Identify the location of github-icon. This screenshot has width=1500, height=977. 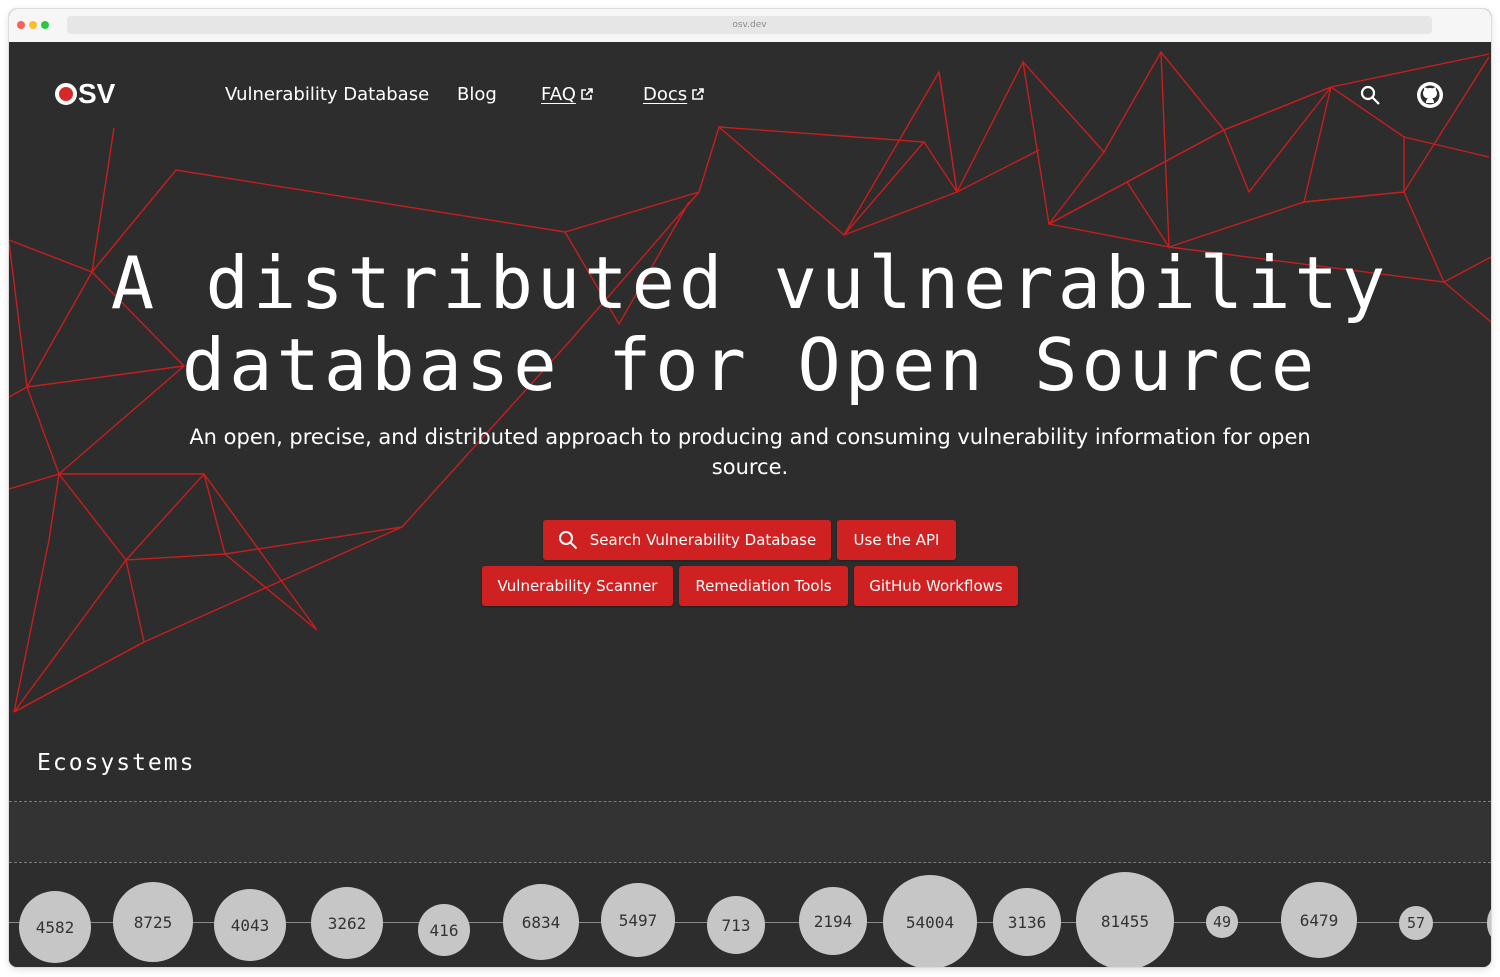
(1430, 95).